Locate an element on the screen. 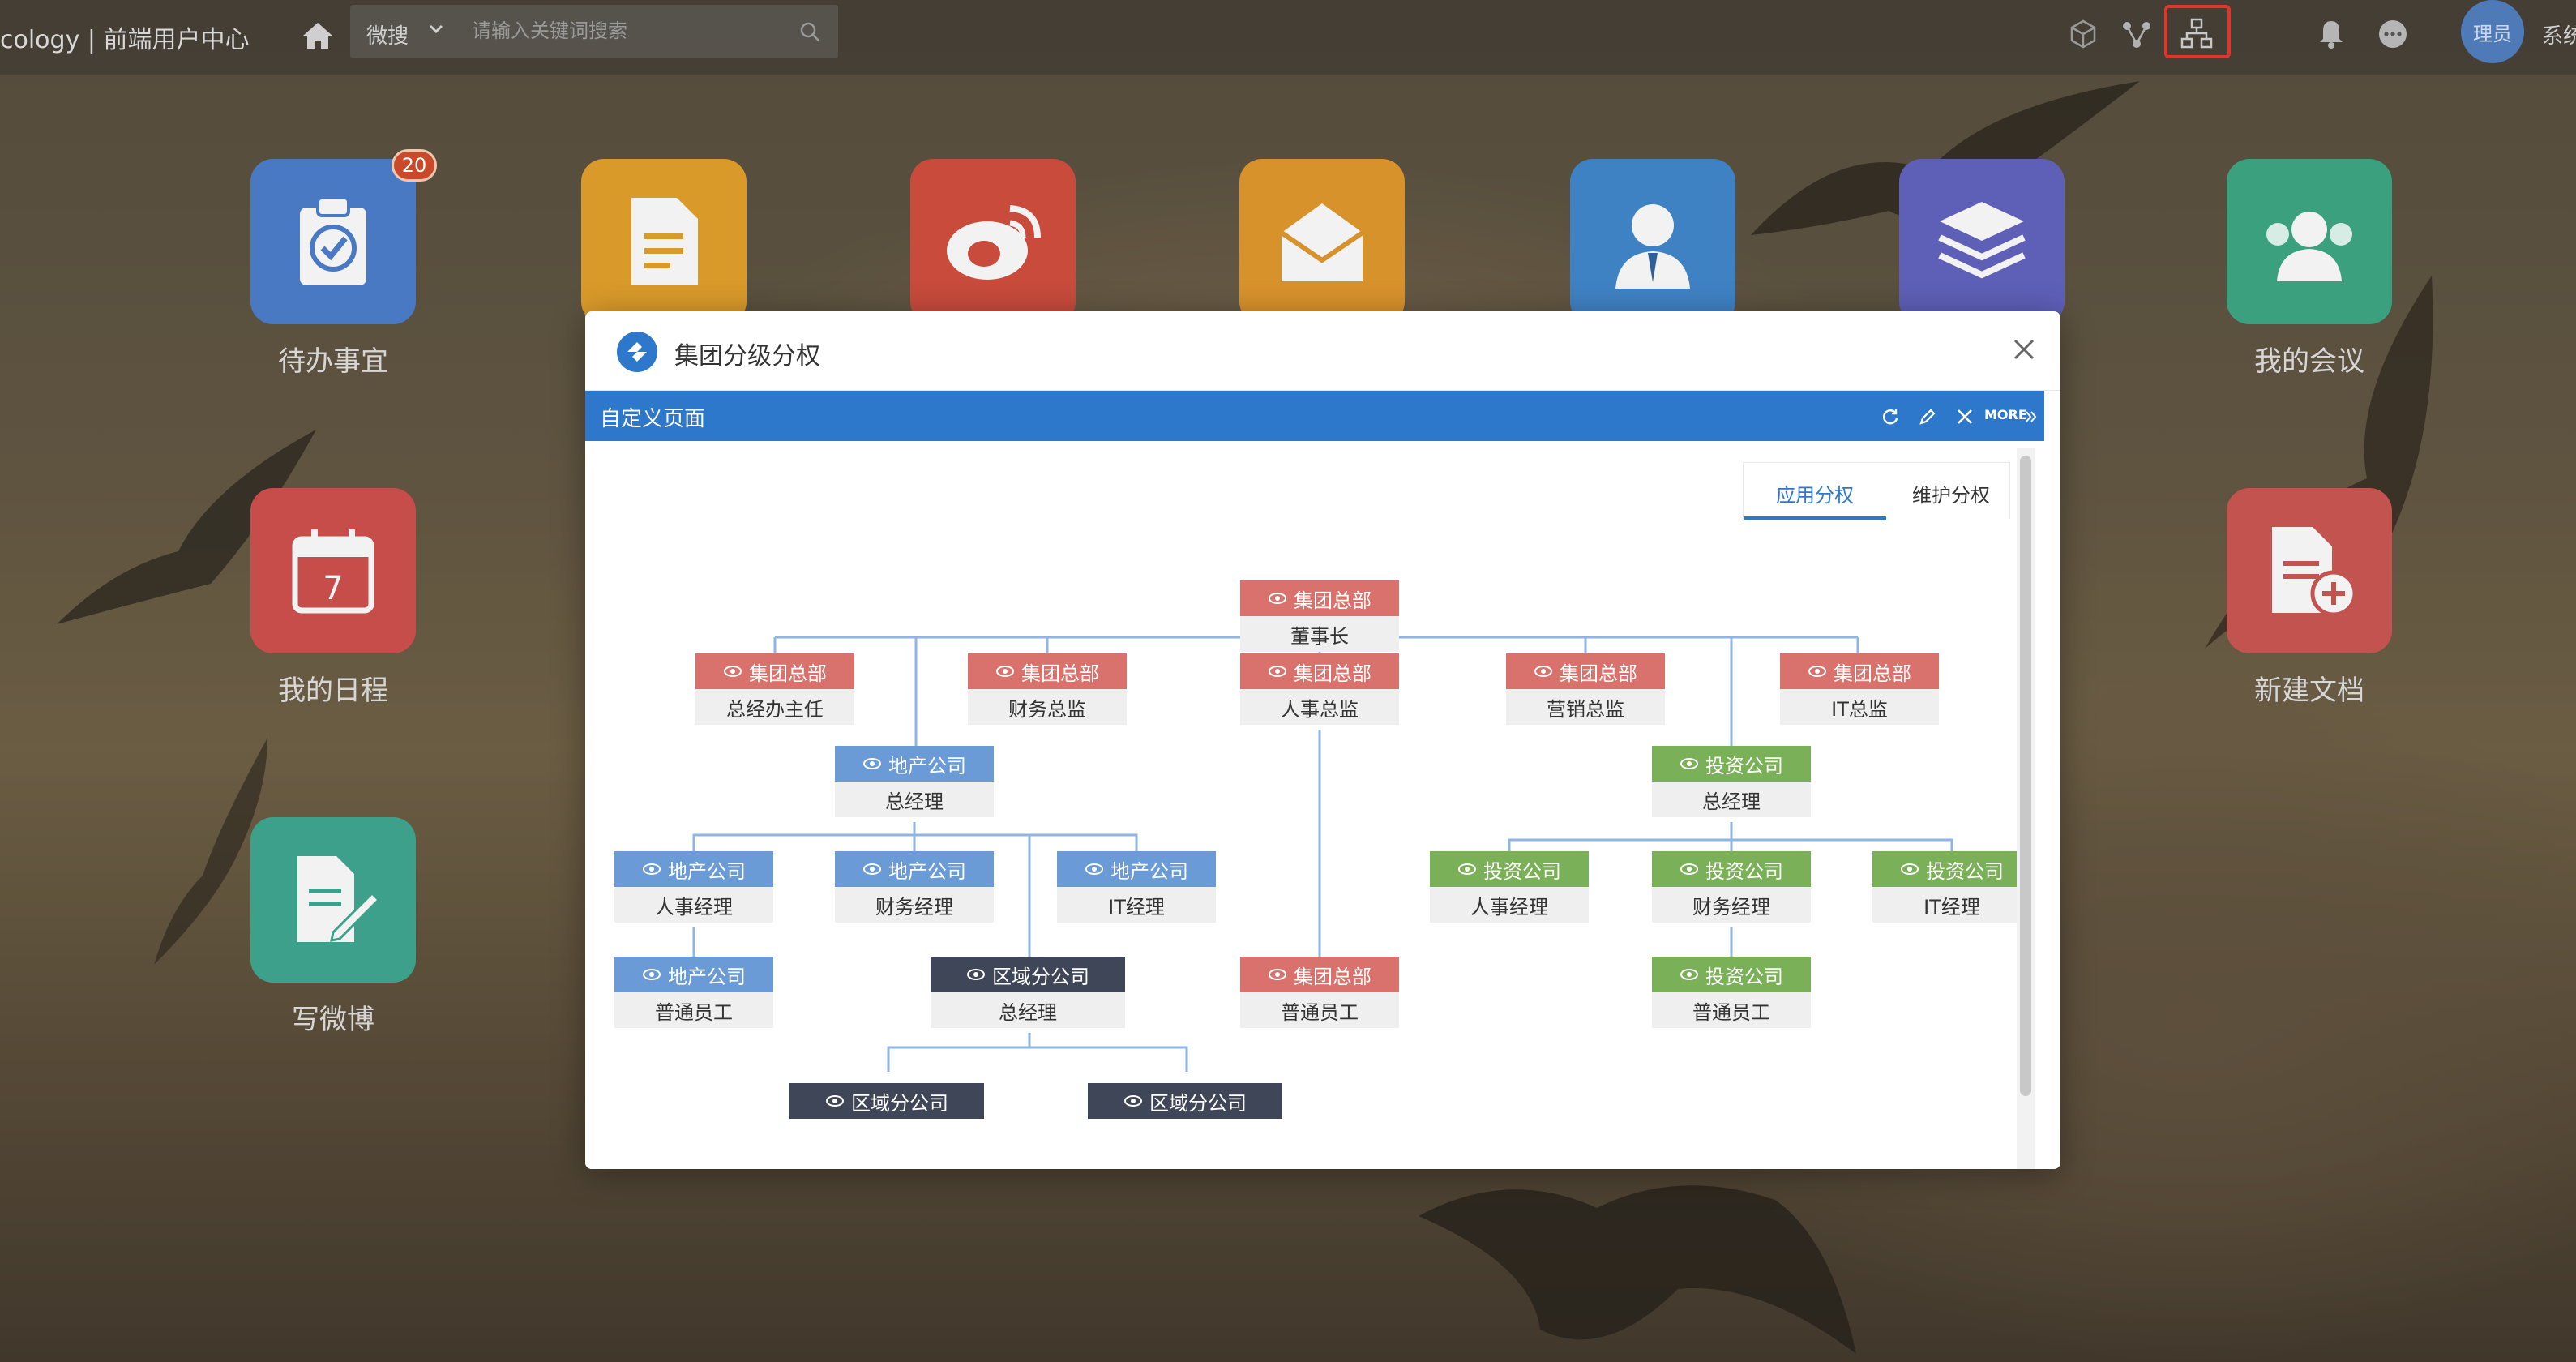 The image size is (2576, 1362). app-contacts is located at coordinates (1653, 242).